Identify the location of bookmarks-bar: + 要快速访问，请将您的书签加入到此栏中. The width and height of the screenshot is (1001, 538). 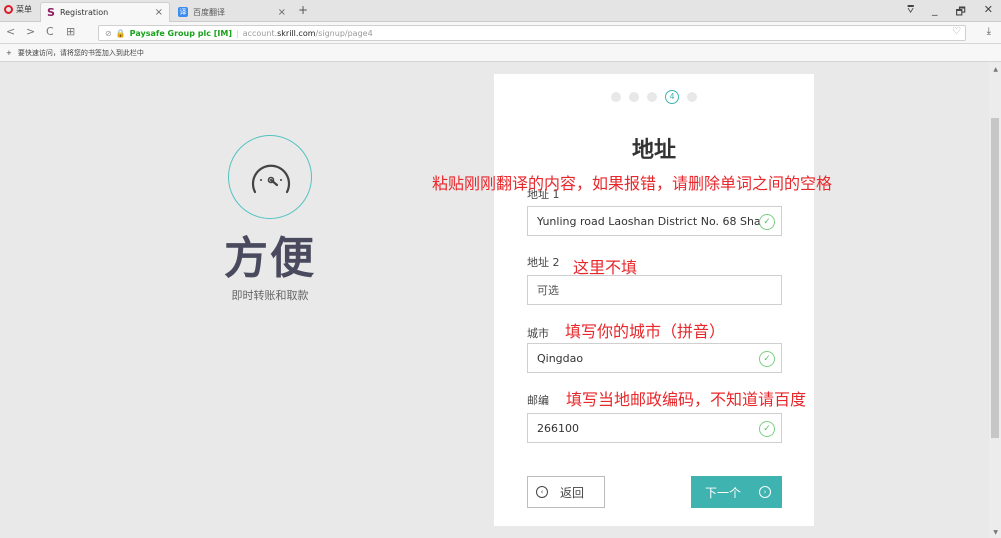
(500, 53).